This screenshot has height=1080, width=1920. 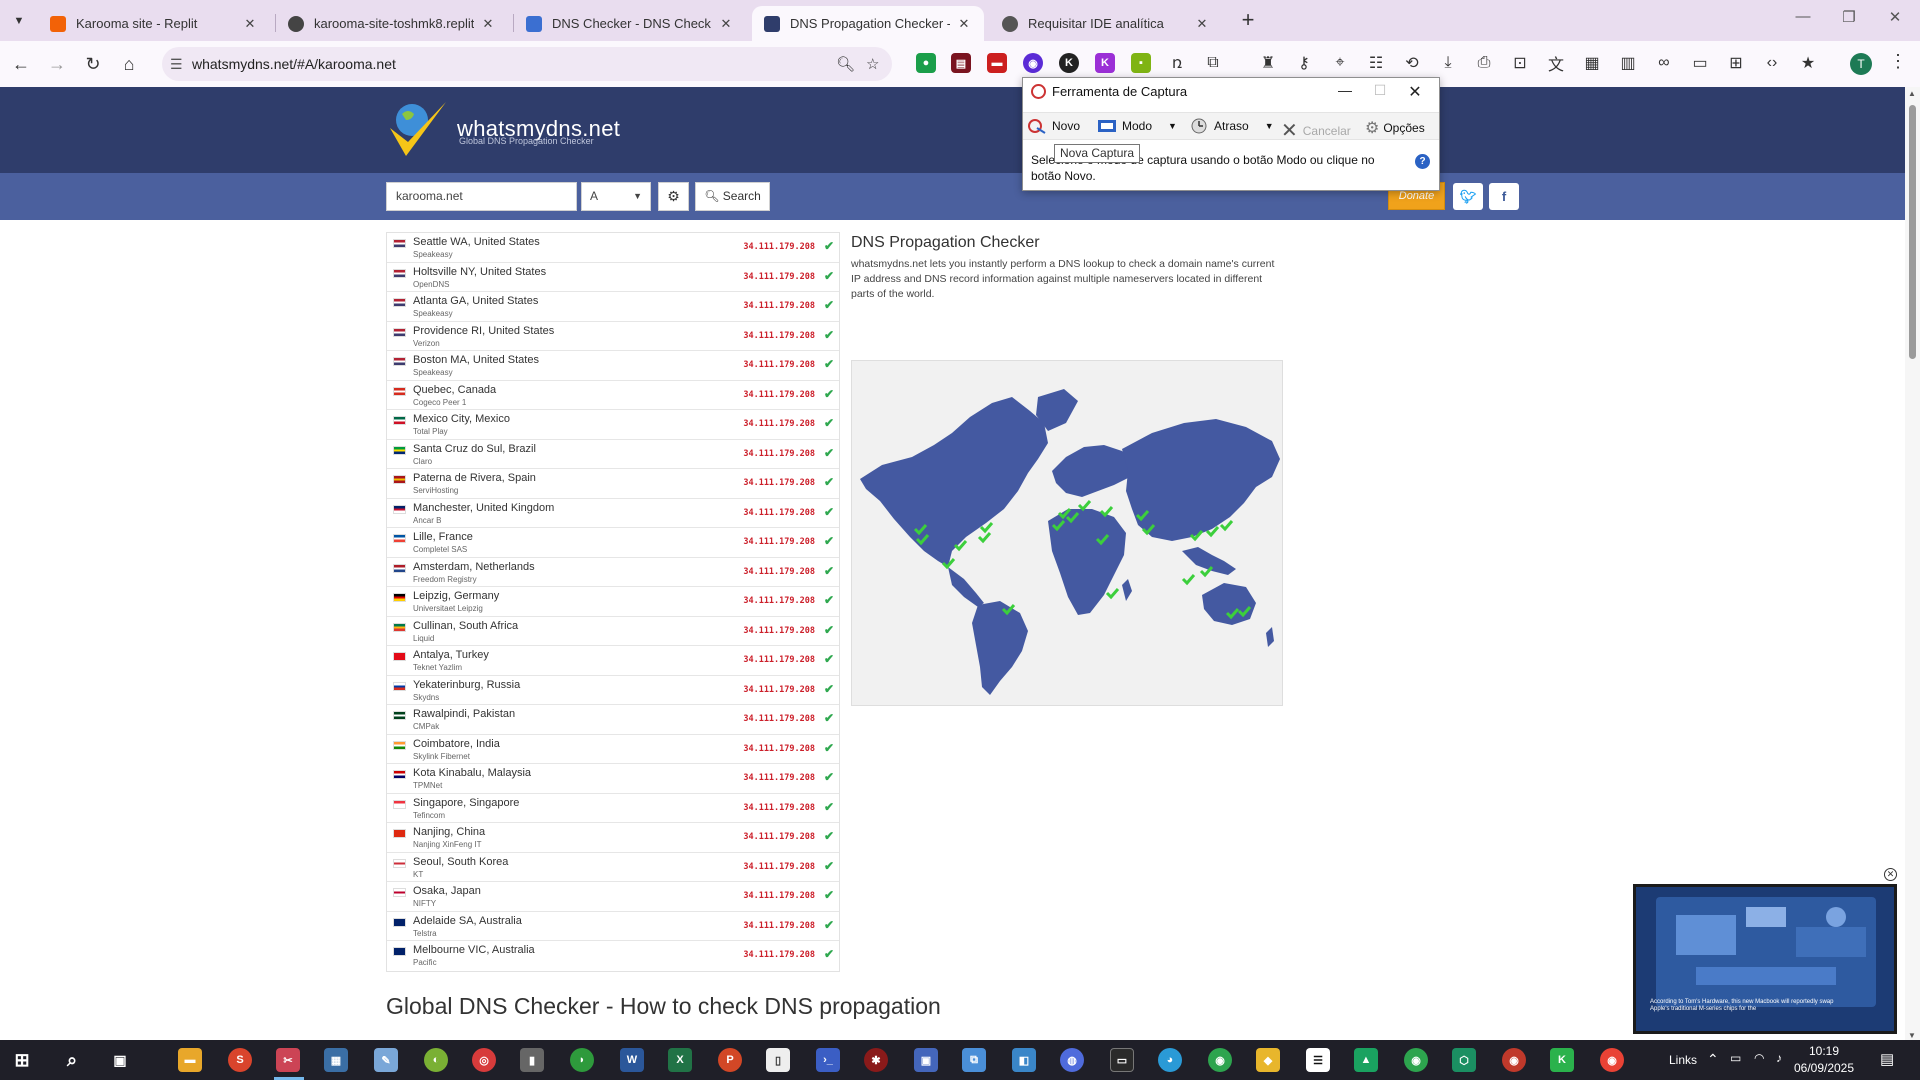 What do you see at coordinates (1072, 1060) in the screenshot?
I see `app-icon: ◍` at bounding box center [1072, 1060].